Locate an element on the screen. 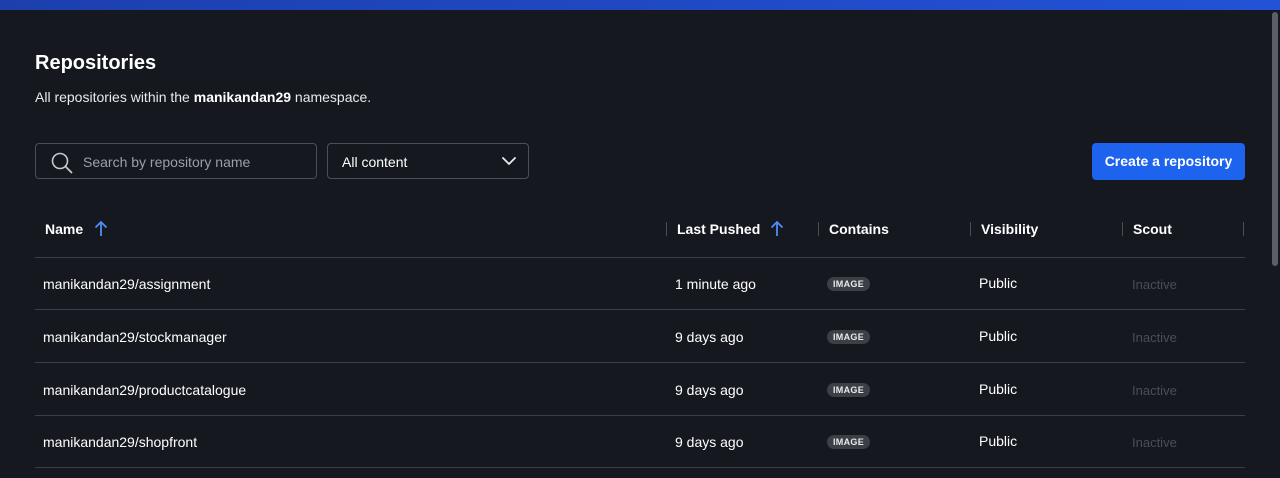 The image size is (1280, 478). repository-name-link: manikandan29/productcatalogue is located at coordinates (144, 390).